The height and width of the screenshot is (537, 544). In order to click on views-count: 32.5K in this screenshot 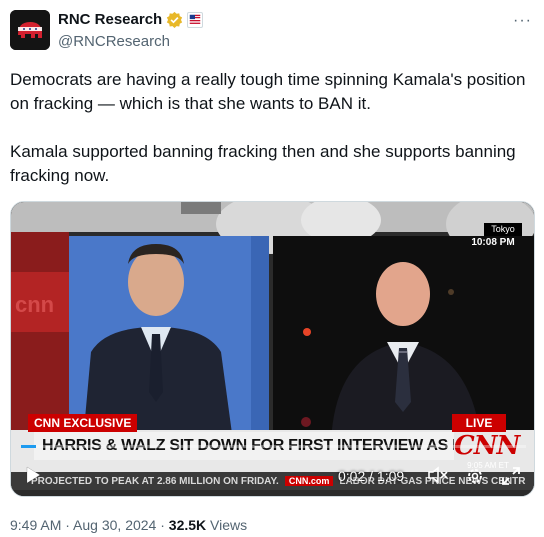, I will do `click(187, 525)`.